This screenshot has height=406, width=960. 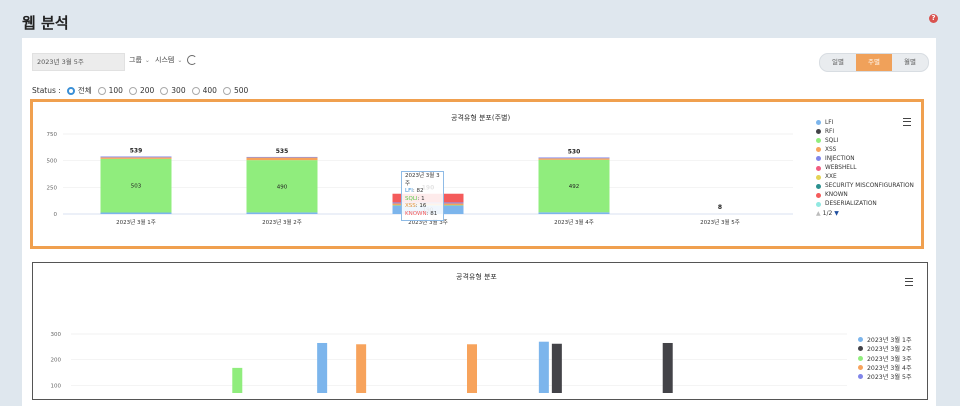 I want to click on legend-item: SECURITY MISCONFIGURATION, so click(x=865, y=186).